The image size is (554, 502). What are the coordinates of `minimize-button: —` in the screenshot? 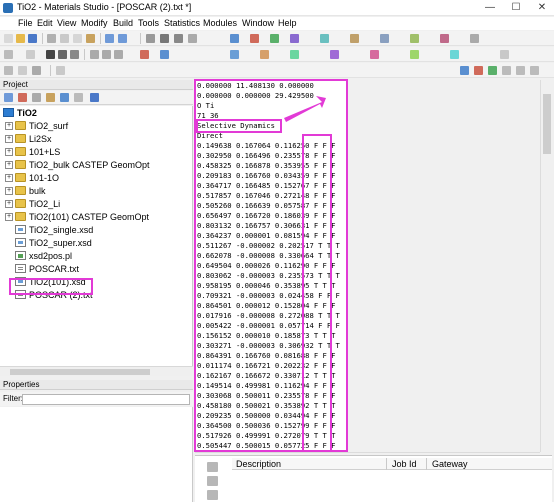 It's located at (490, 8).